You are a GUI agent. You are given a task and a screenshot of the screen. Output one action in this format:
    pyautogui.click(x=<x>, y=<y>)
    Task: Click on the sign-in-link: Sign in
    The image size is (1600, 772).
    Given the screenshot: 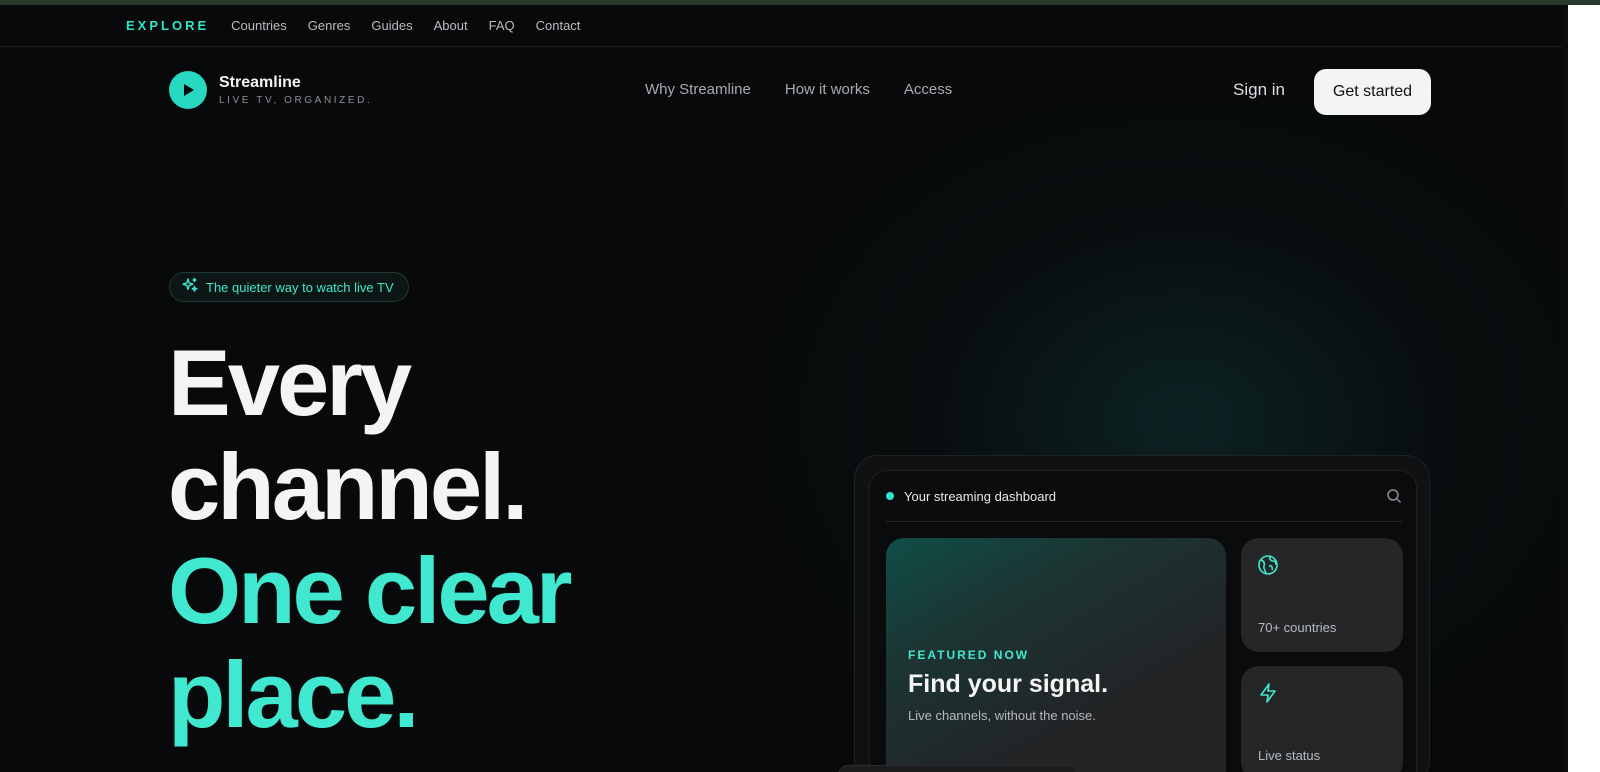 What is the action you would take?
    pyautogui.click(x=1259, y=90)
    